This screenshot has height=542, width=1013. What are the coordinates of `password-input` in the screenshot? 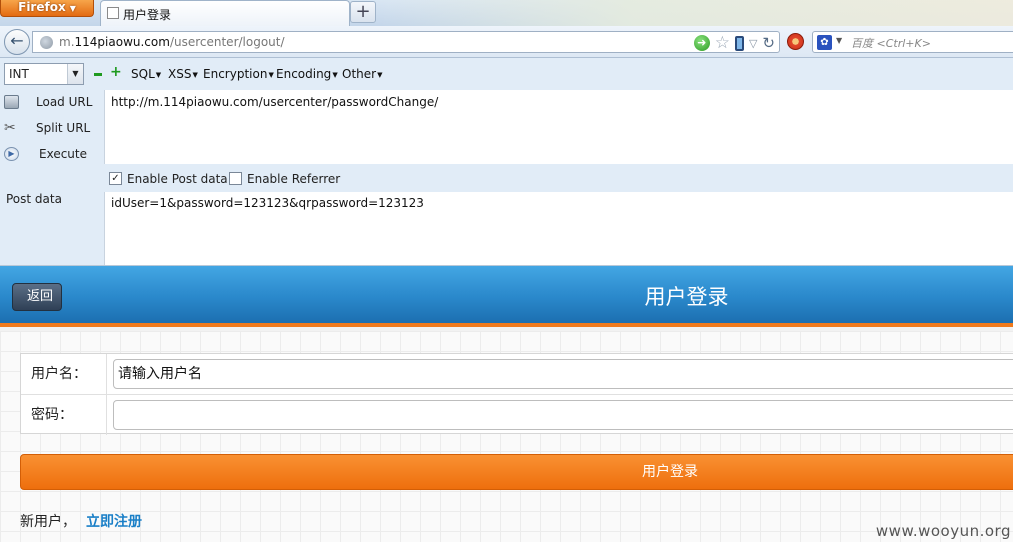 It's located at (563, 415).